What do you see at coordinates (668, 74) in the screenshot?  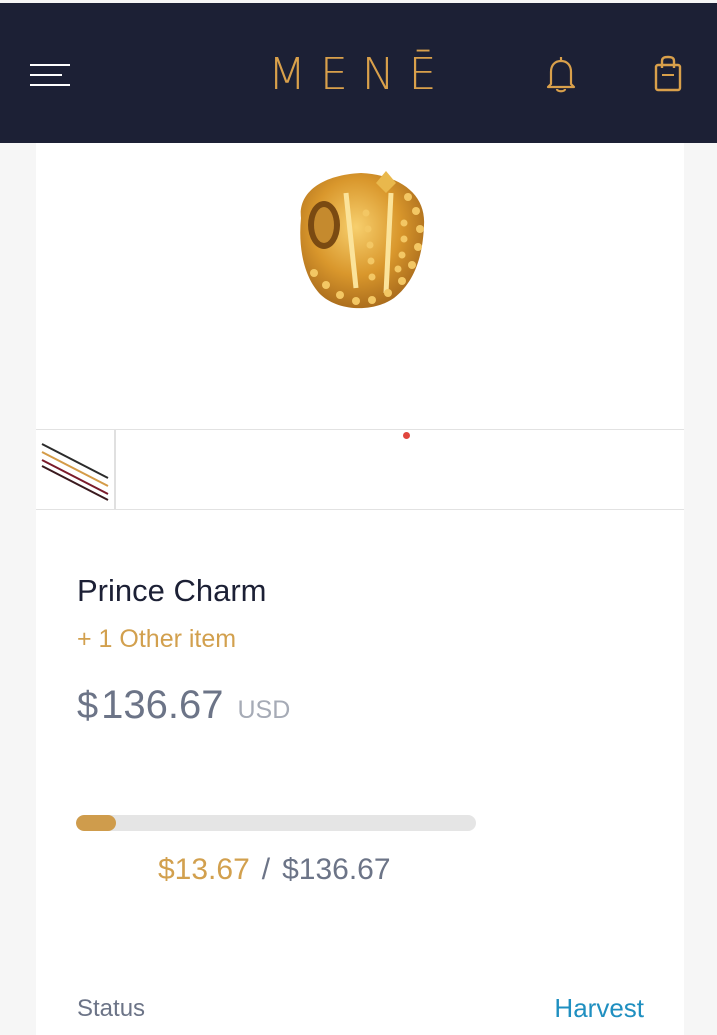 I see `shopping-bag-icon` at bounding box center [668, 74].